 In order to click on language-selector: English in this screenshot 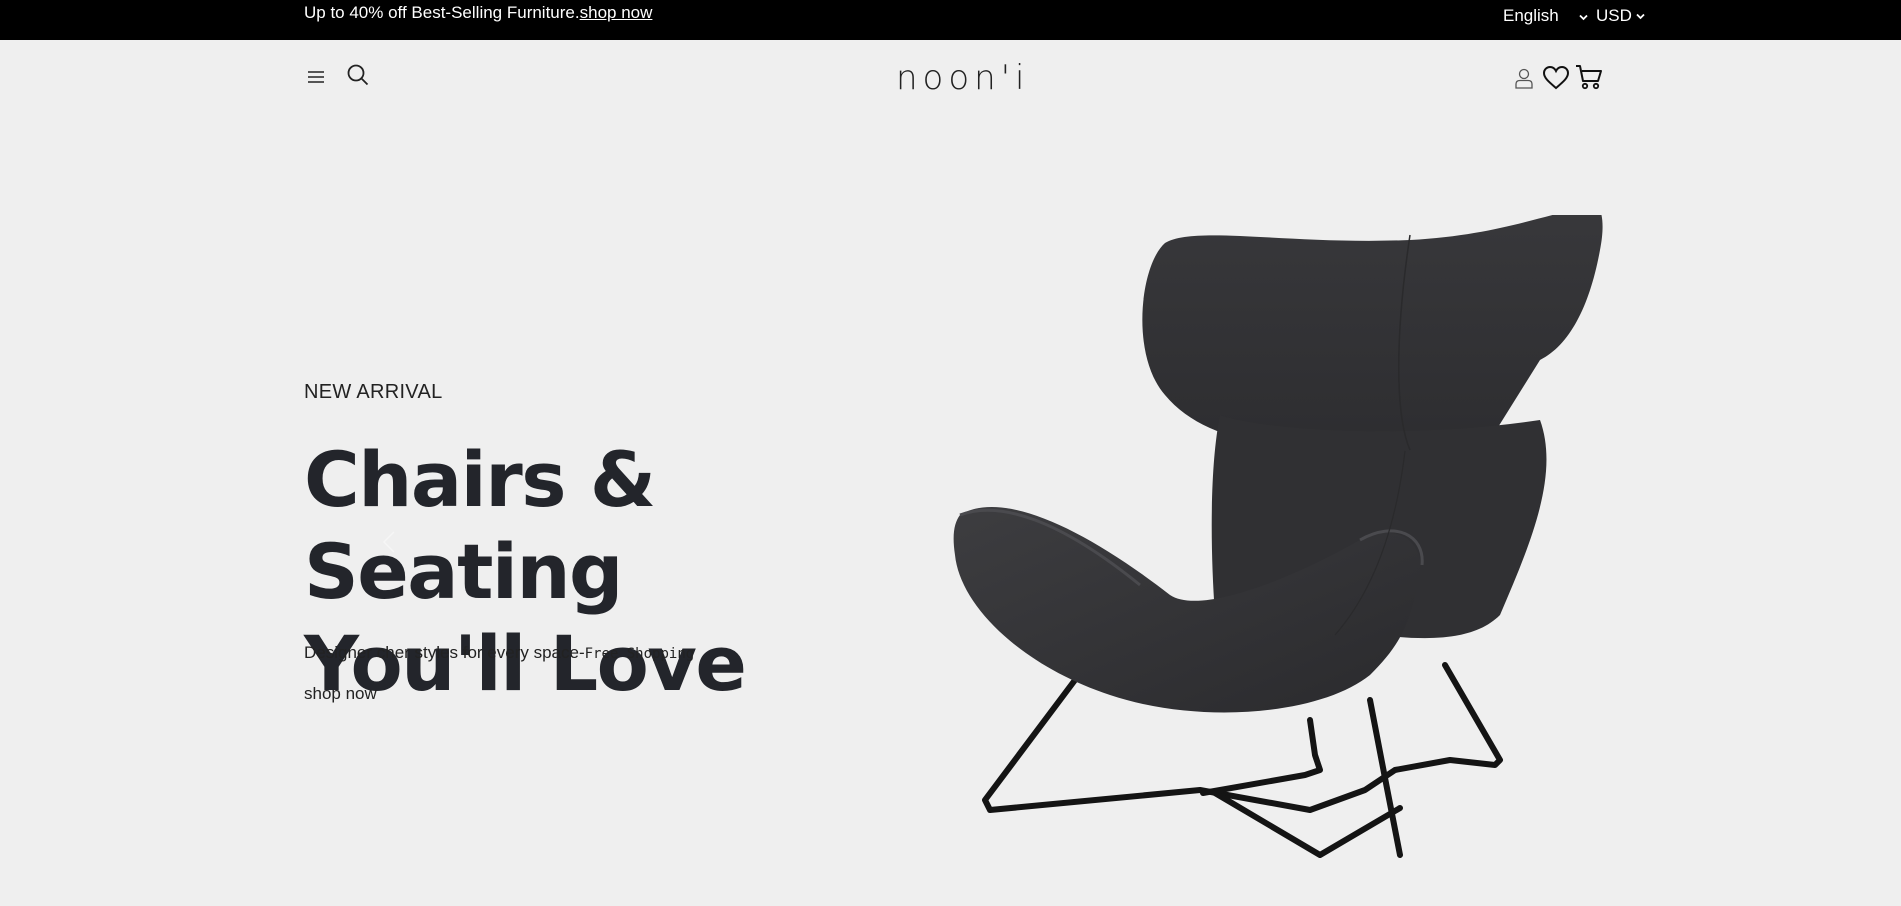, I will do `click(1531, 16)`.